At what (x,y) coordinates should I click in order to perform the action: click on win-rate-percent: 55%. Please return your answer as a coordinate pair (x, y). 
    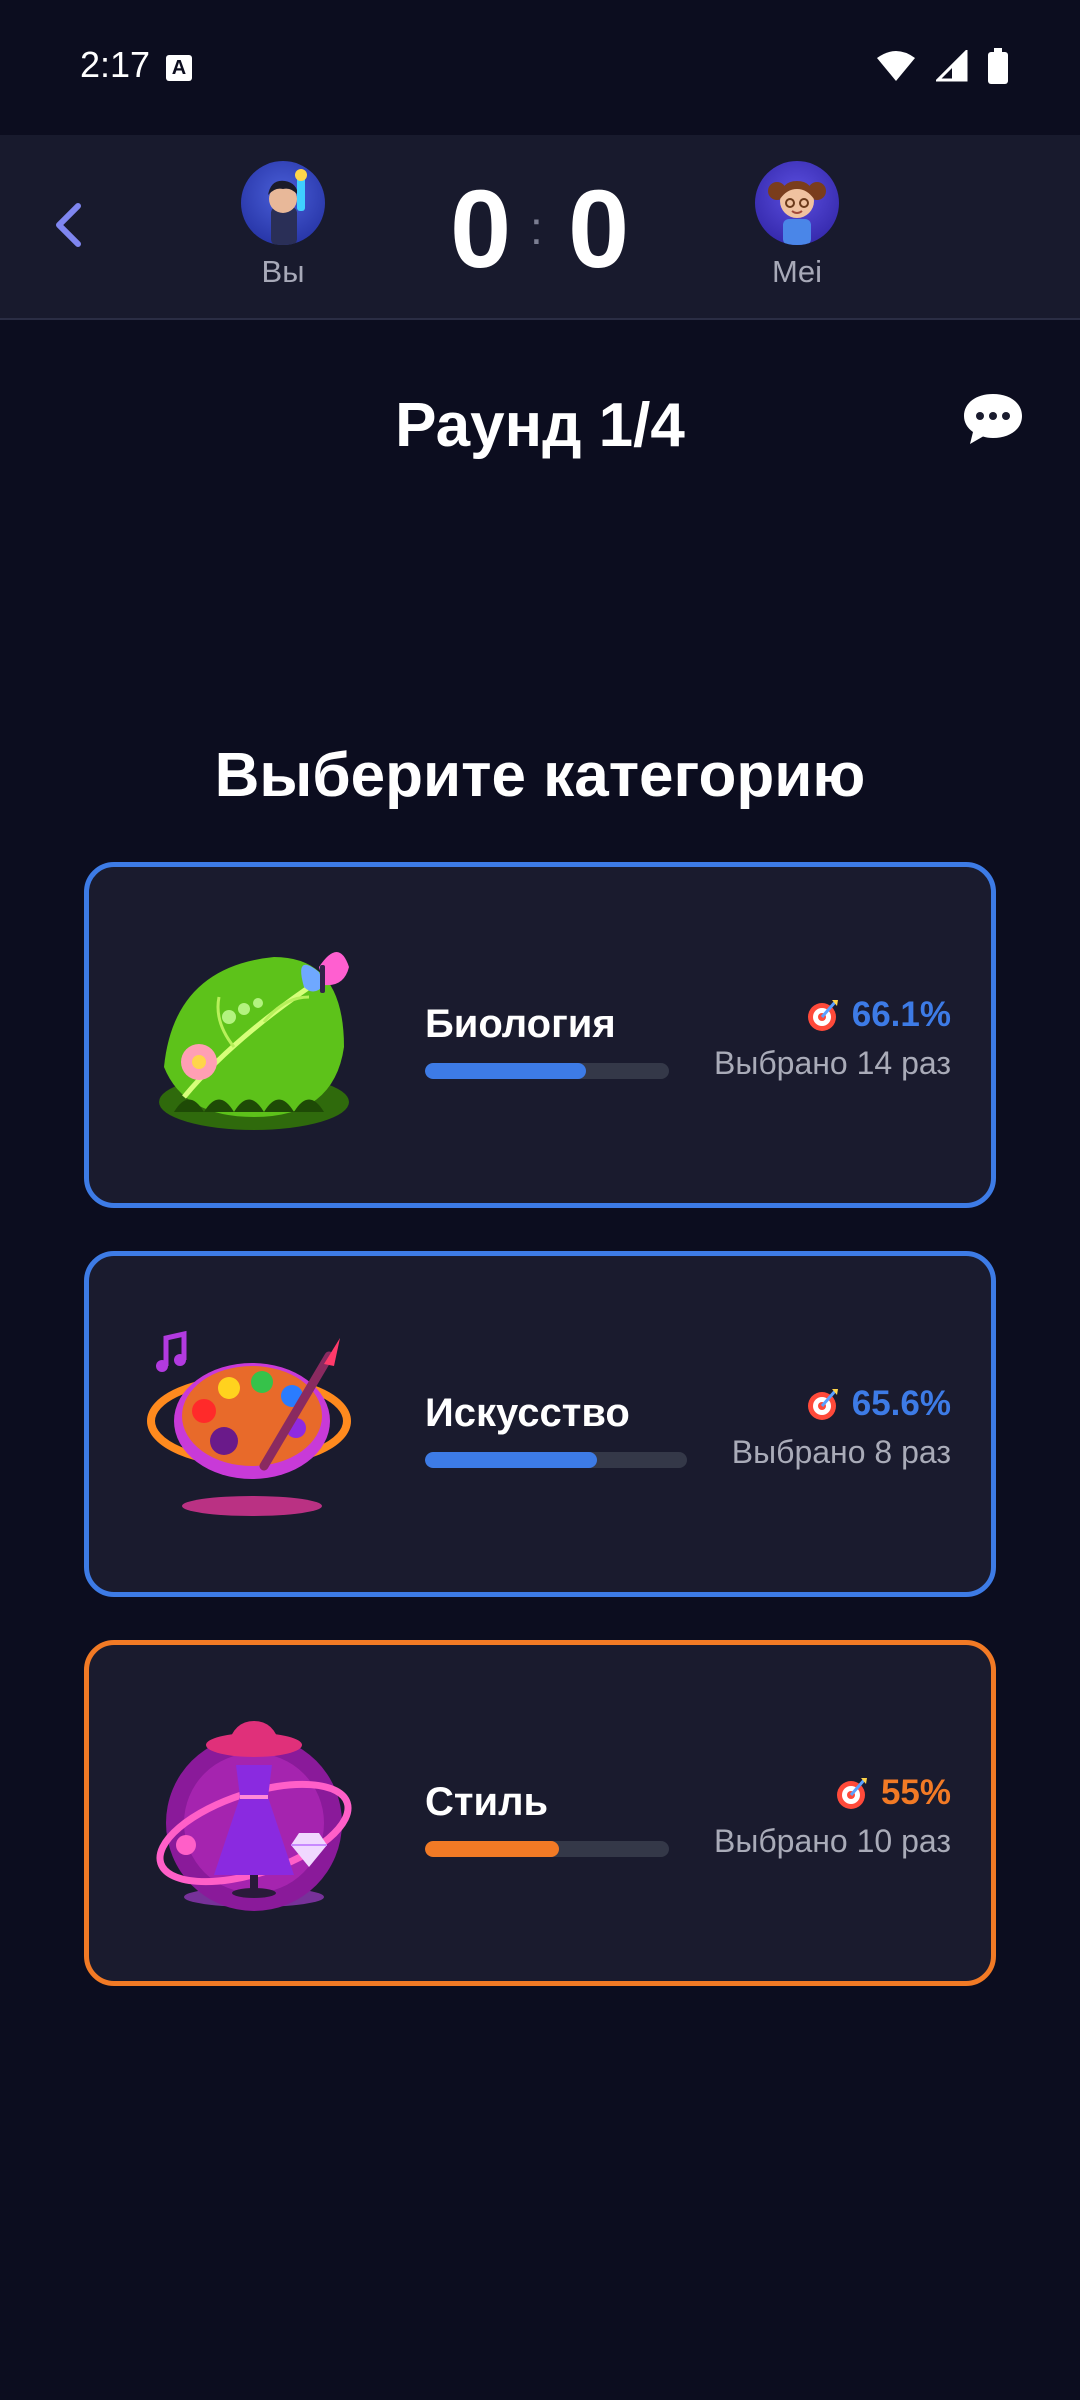
    Looking at the image, I should click on (915, 1792).